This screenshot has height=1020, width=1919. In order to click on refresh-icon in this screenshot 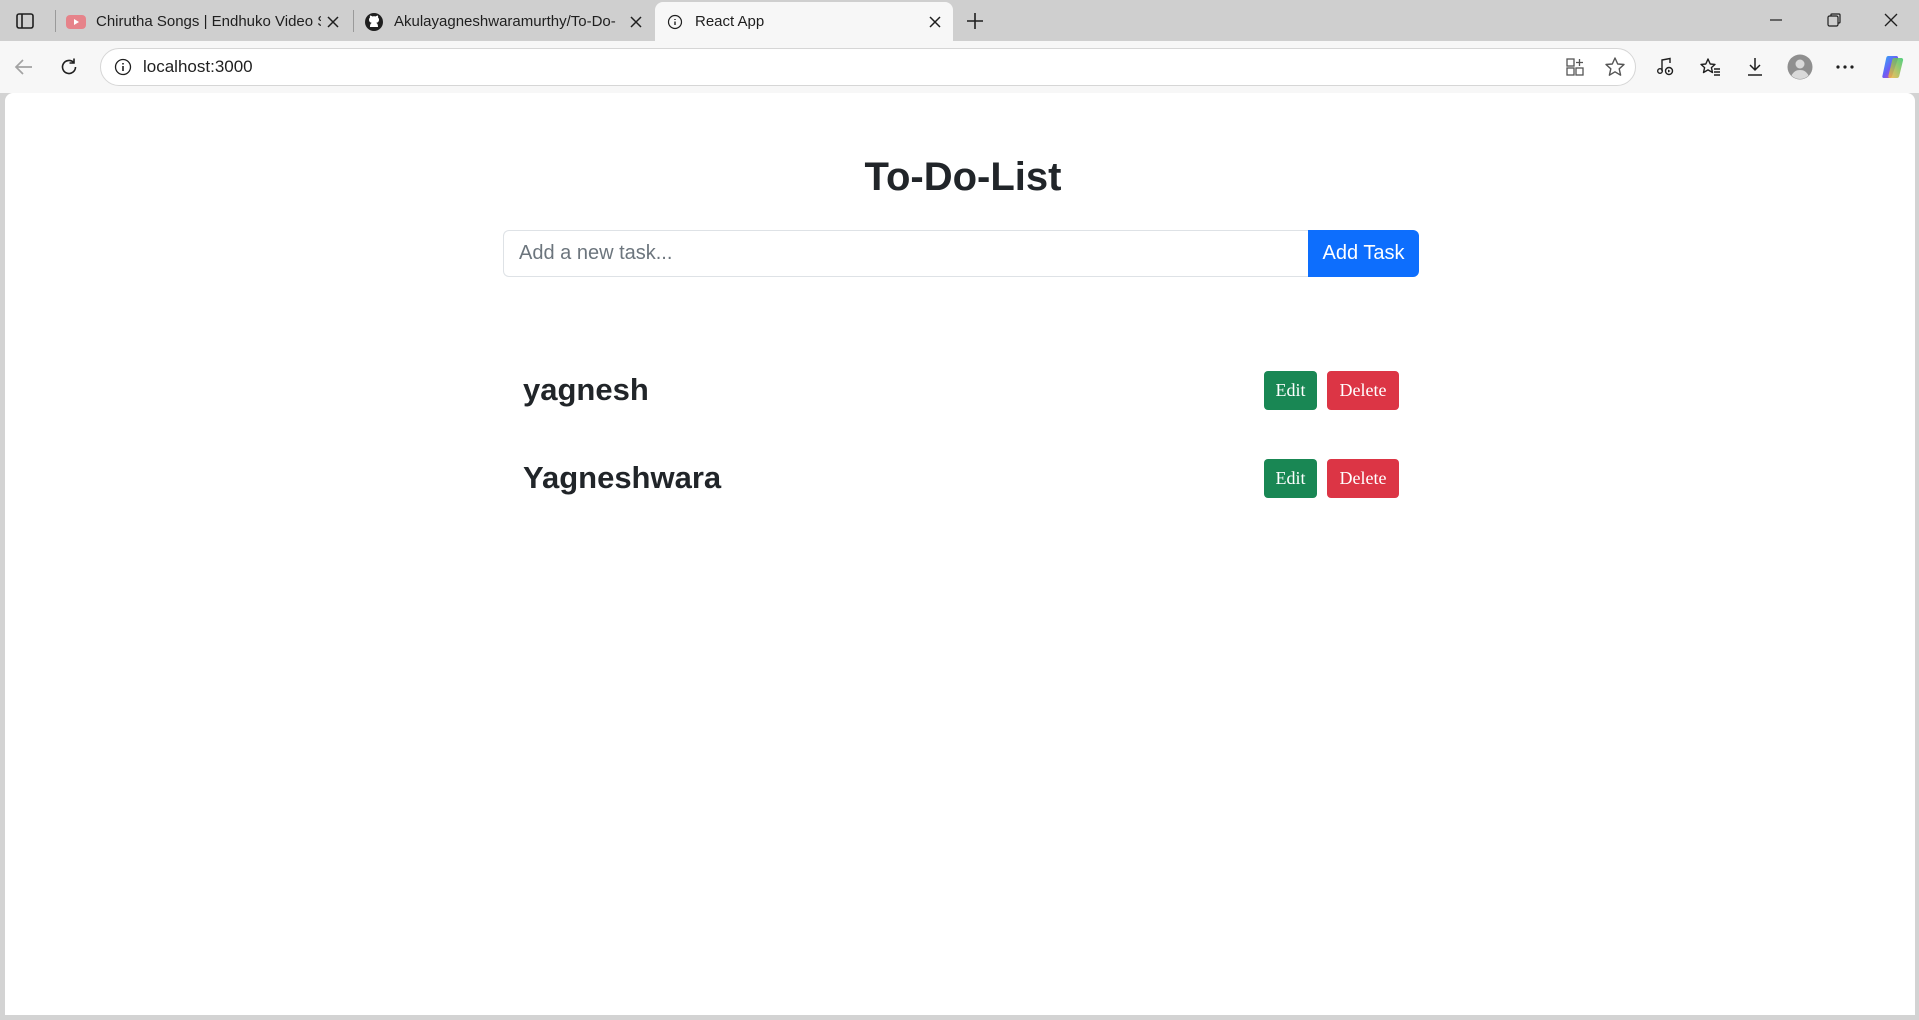, I will do `click(69, 67)`.